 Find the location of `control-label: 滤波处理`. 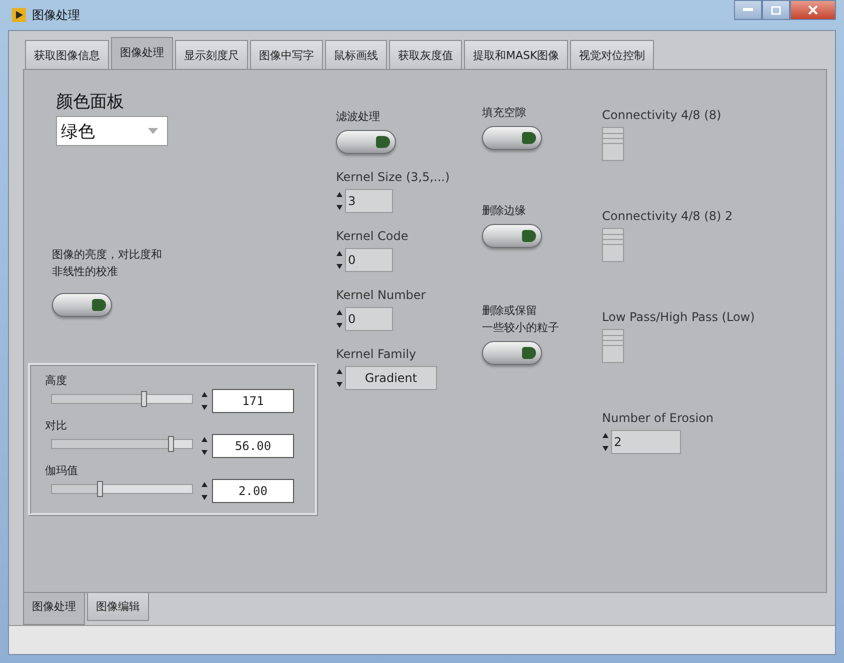

control-label: 滤波处理 is located at coordinates (358, 117).